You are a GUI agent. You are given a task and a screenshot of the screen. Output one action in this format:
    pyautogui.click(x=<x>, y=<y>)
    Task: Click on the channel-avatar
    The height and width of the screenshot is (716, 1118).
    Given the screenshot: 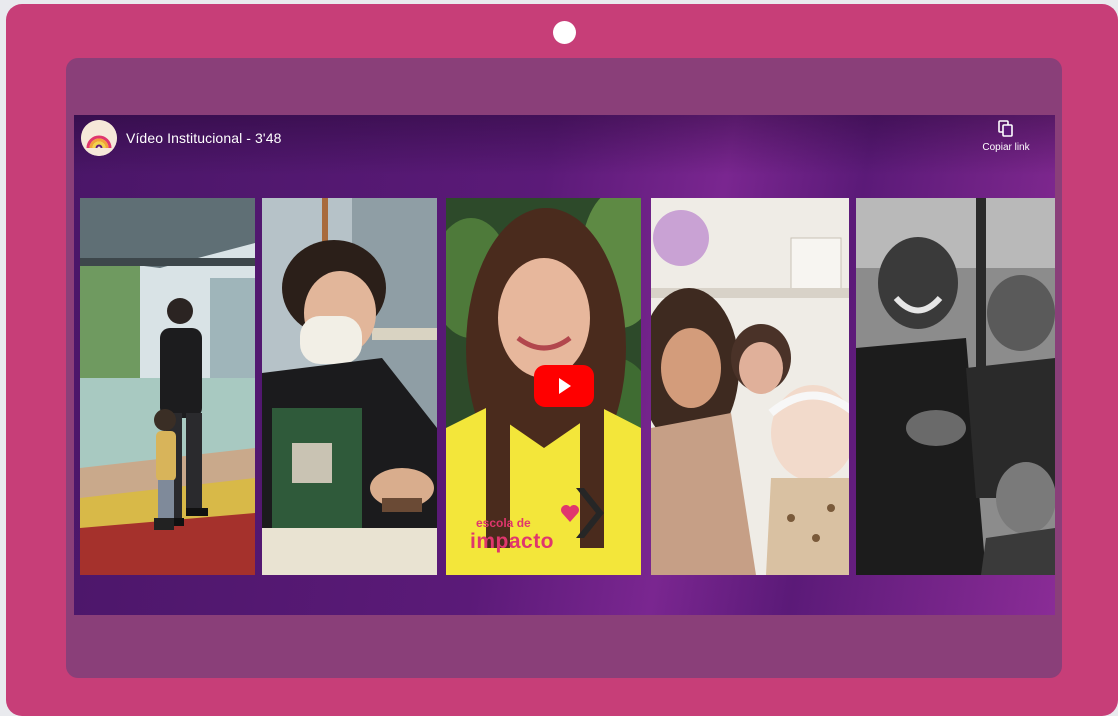 What is the action you would take?
    pyautogui.click(x=99, y=138)
    